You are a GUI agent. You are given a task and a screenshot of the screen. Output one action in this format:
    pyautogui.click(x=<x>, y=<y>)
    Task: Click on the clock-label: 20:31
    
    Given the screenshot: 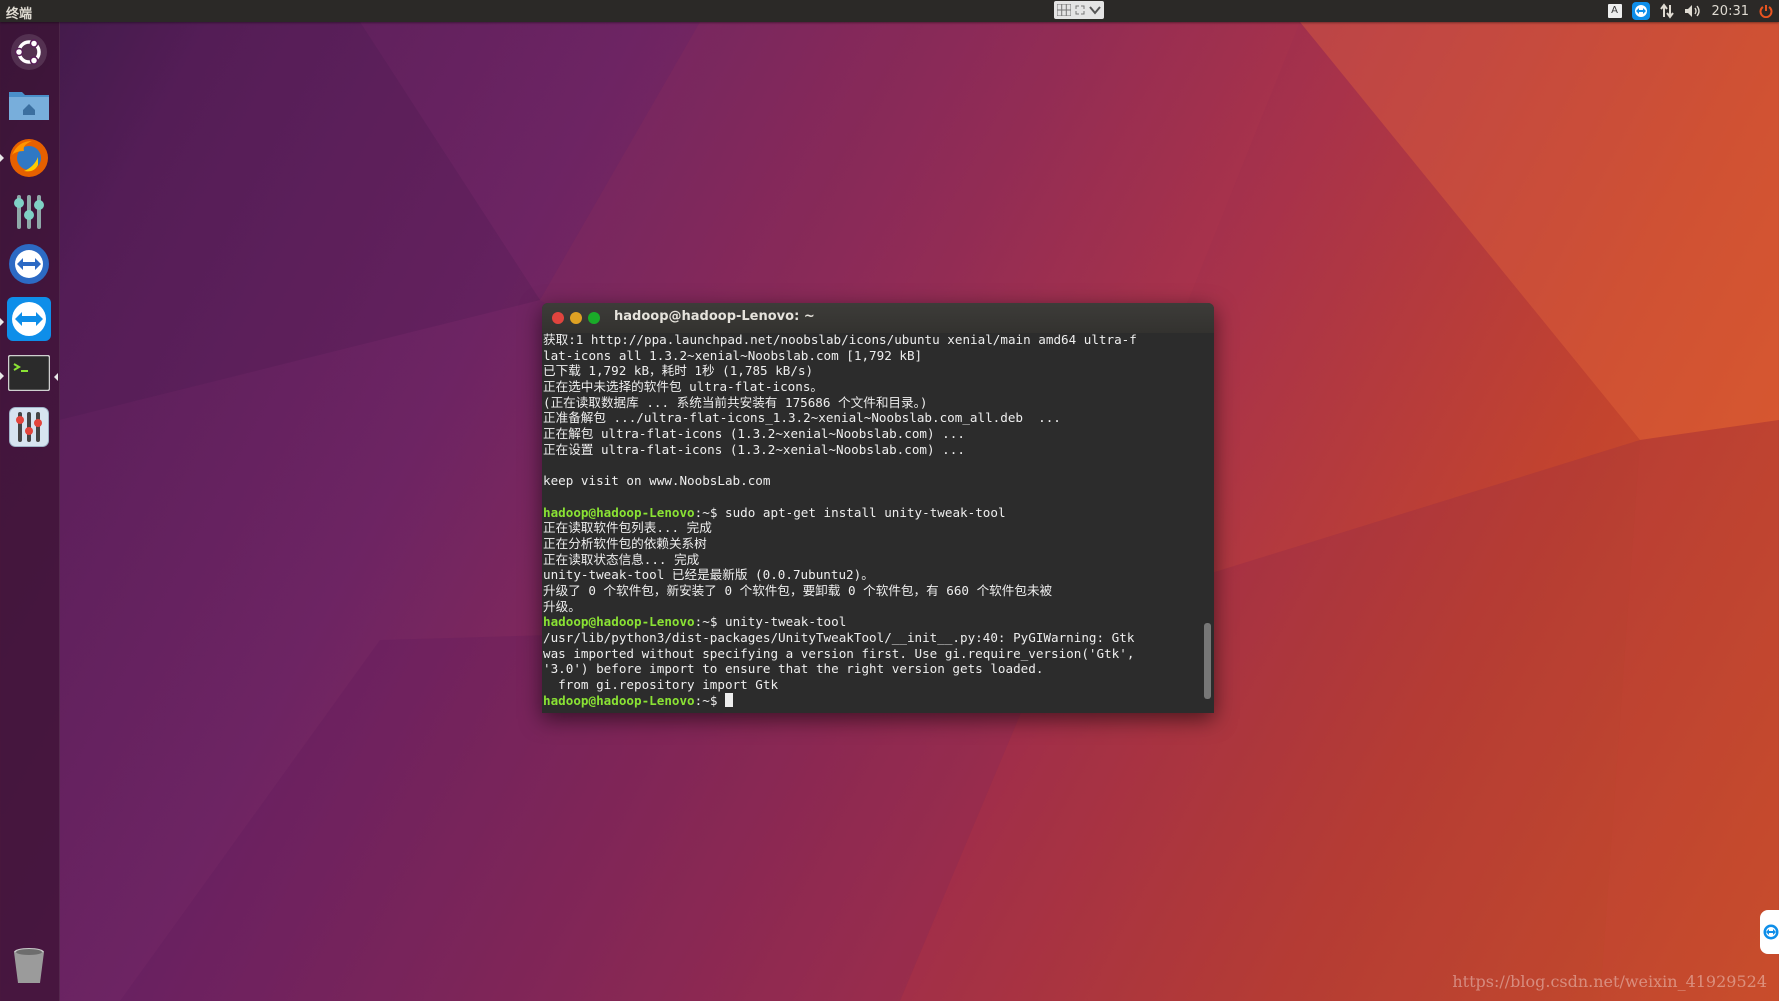 What is the action you would take?
    pyautogui.click(x=1730, y=11)
    